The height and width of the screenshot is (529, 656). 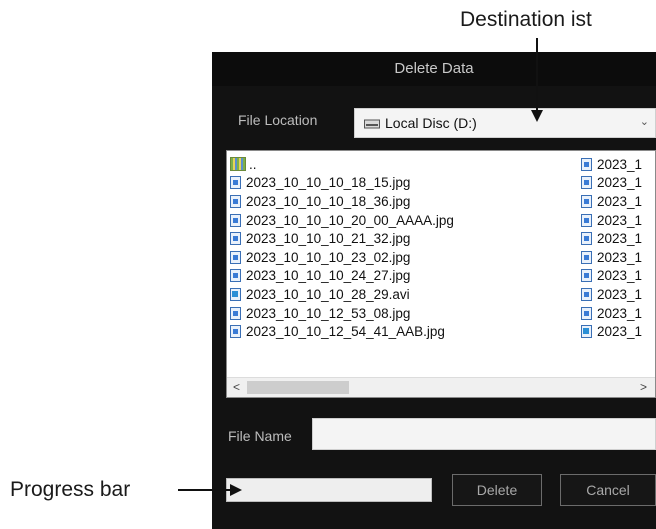 I want to click on destination-callout-arrowhead, so click(x=537, y=116).